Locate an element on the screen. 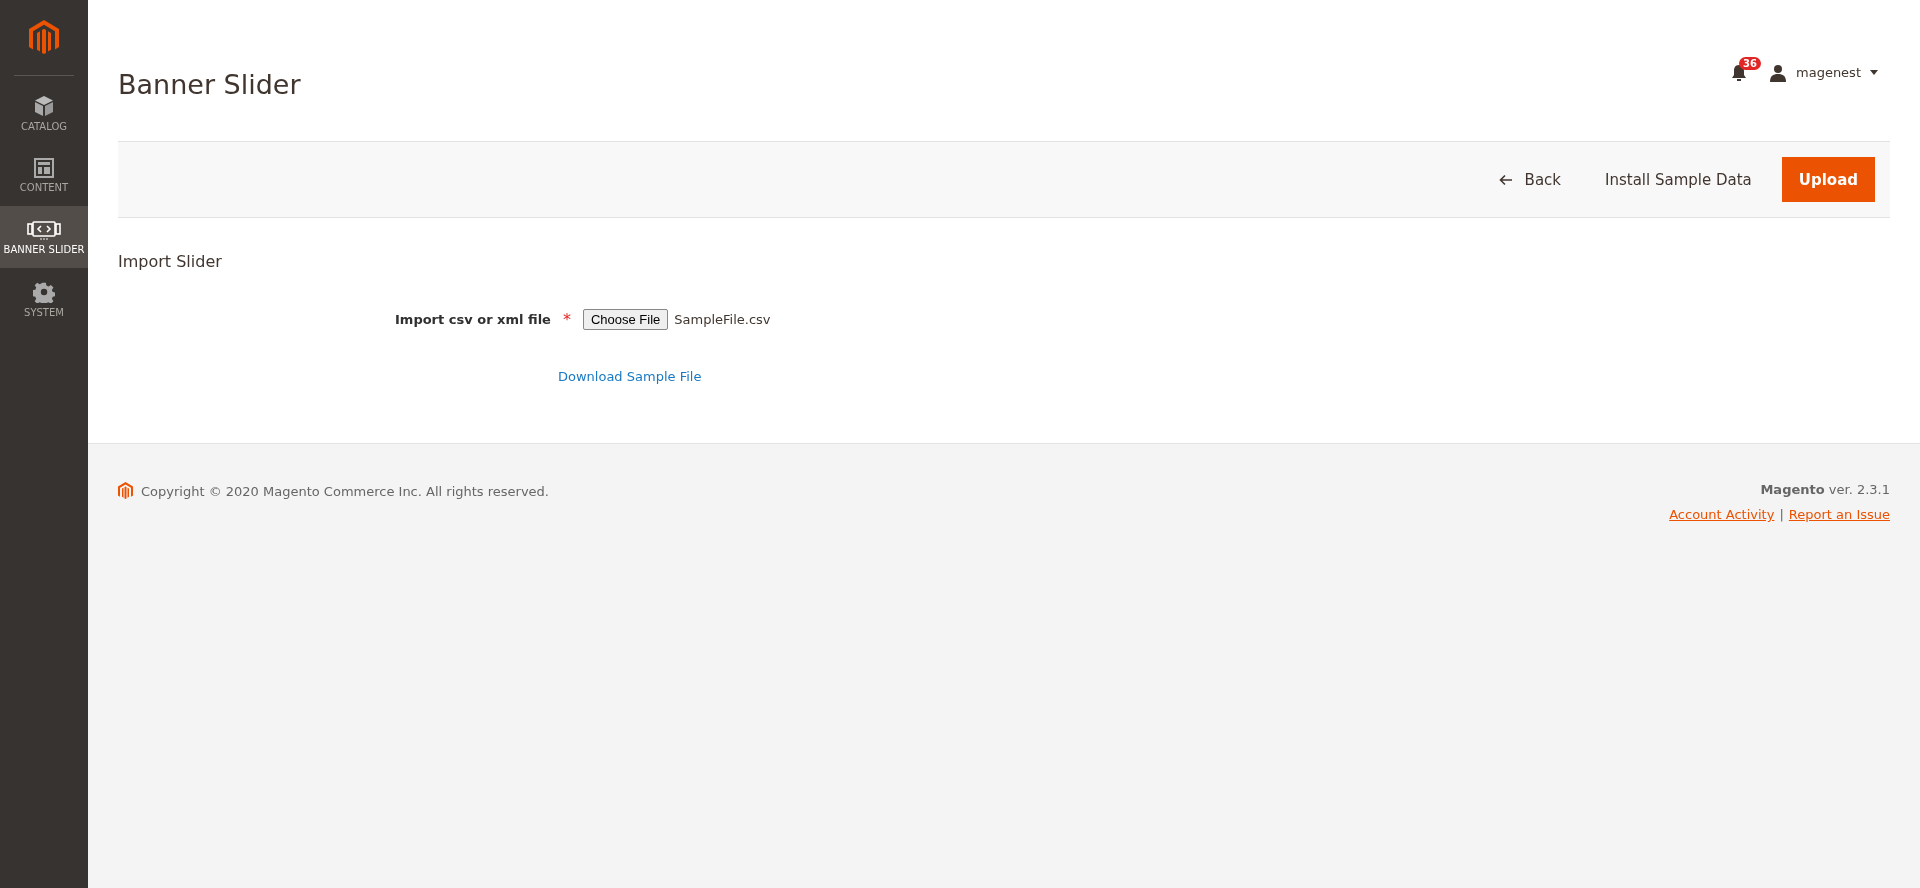  layout-icon is located at coordinates (44, 167).